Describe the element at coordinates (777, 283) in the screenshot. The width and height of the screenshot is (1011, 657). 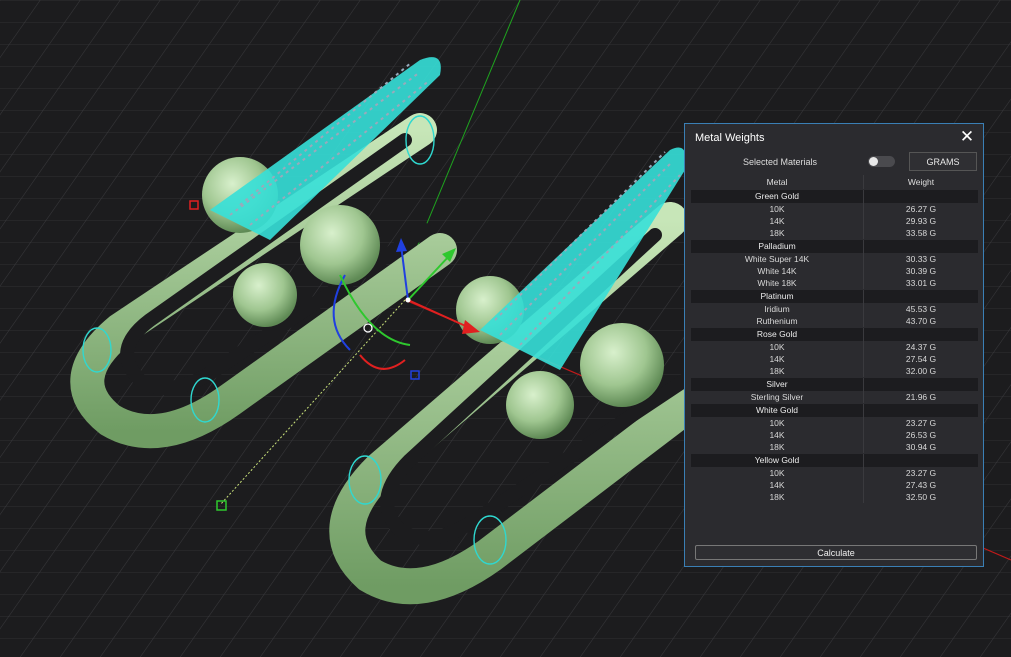
I see `metal-name: White 18K` at that location.